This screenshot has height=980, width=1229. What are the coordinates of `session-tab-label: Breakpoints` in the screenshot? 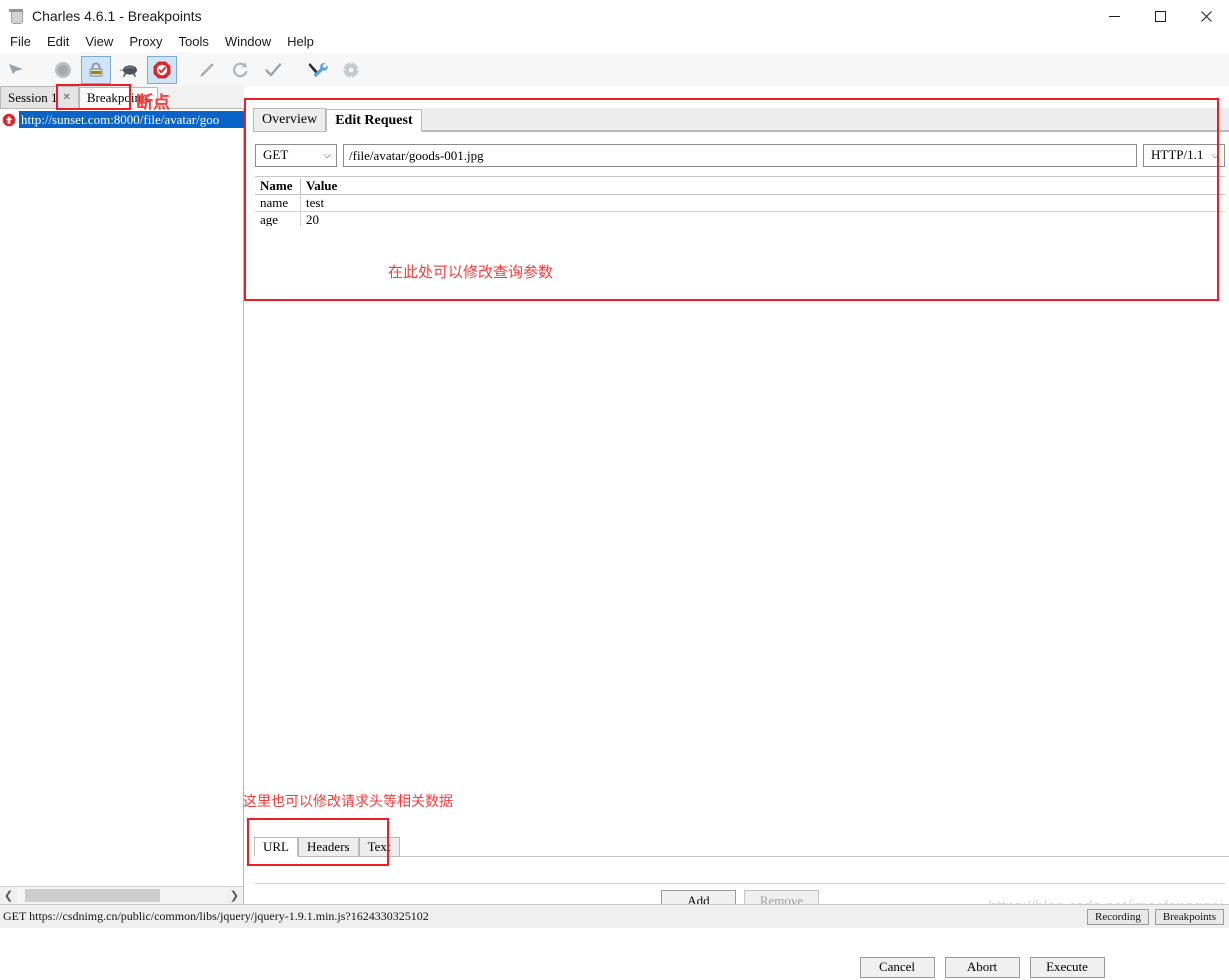 It's located at (118, 97).